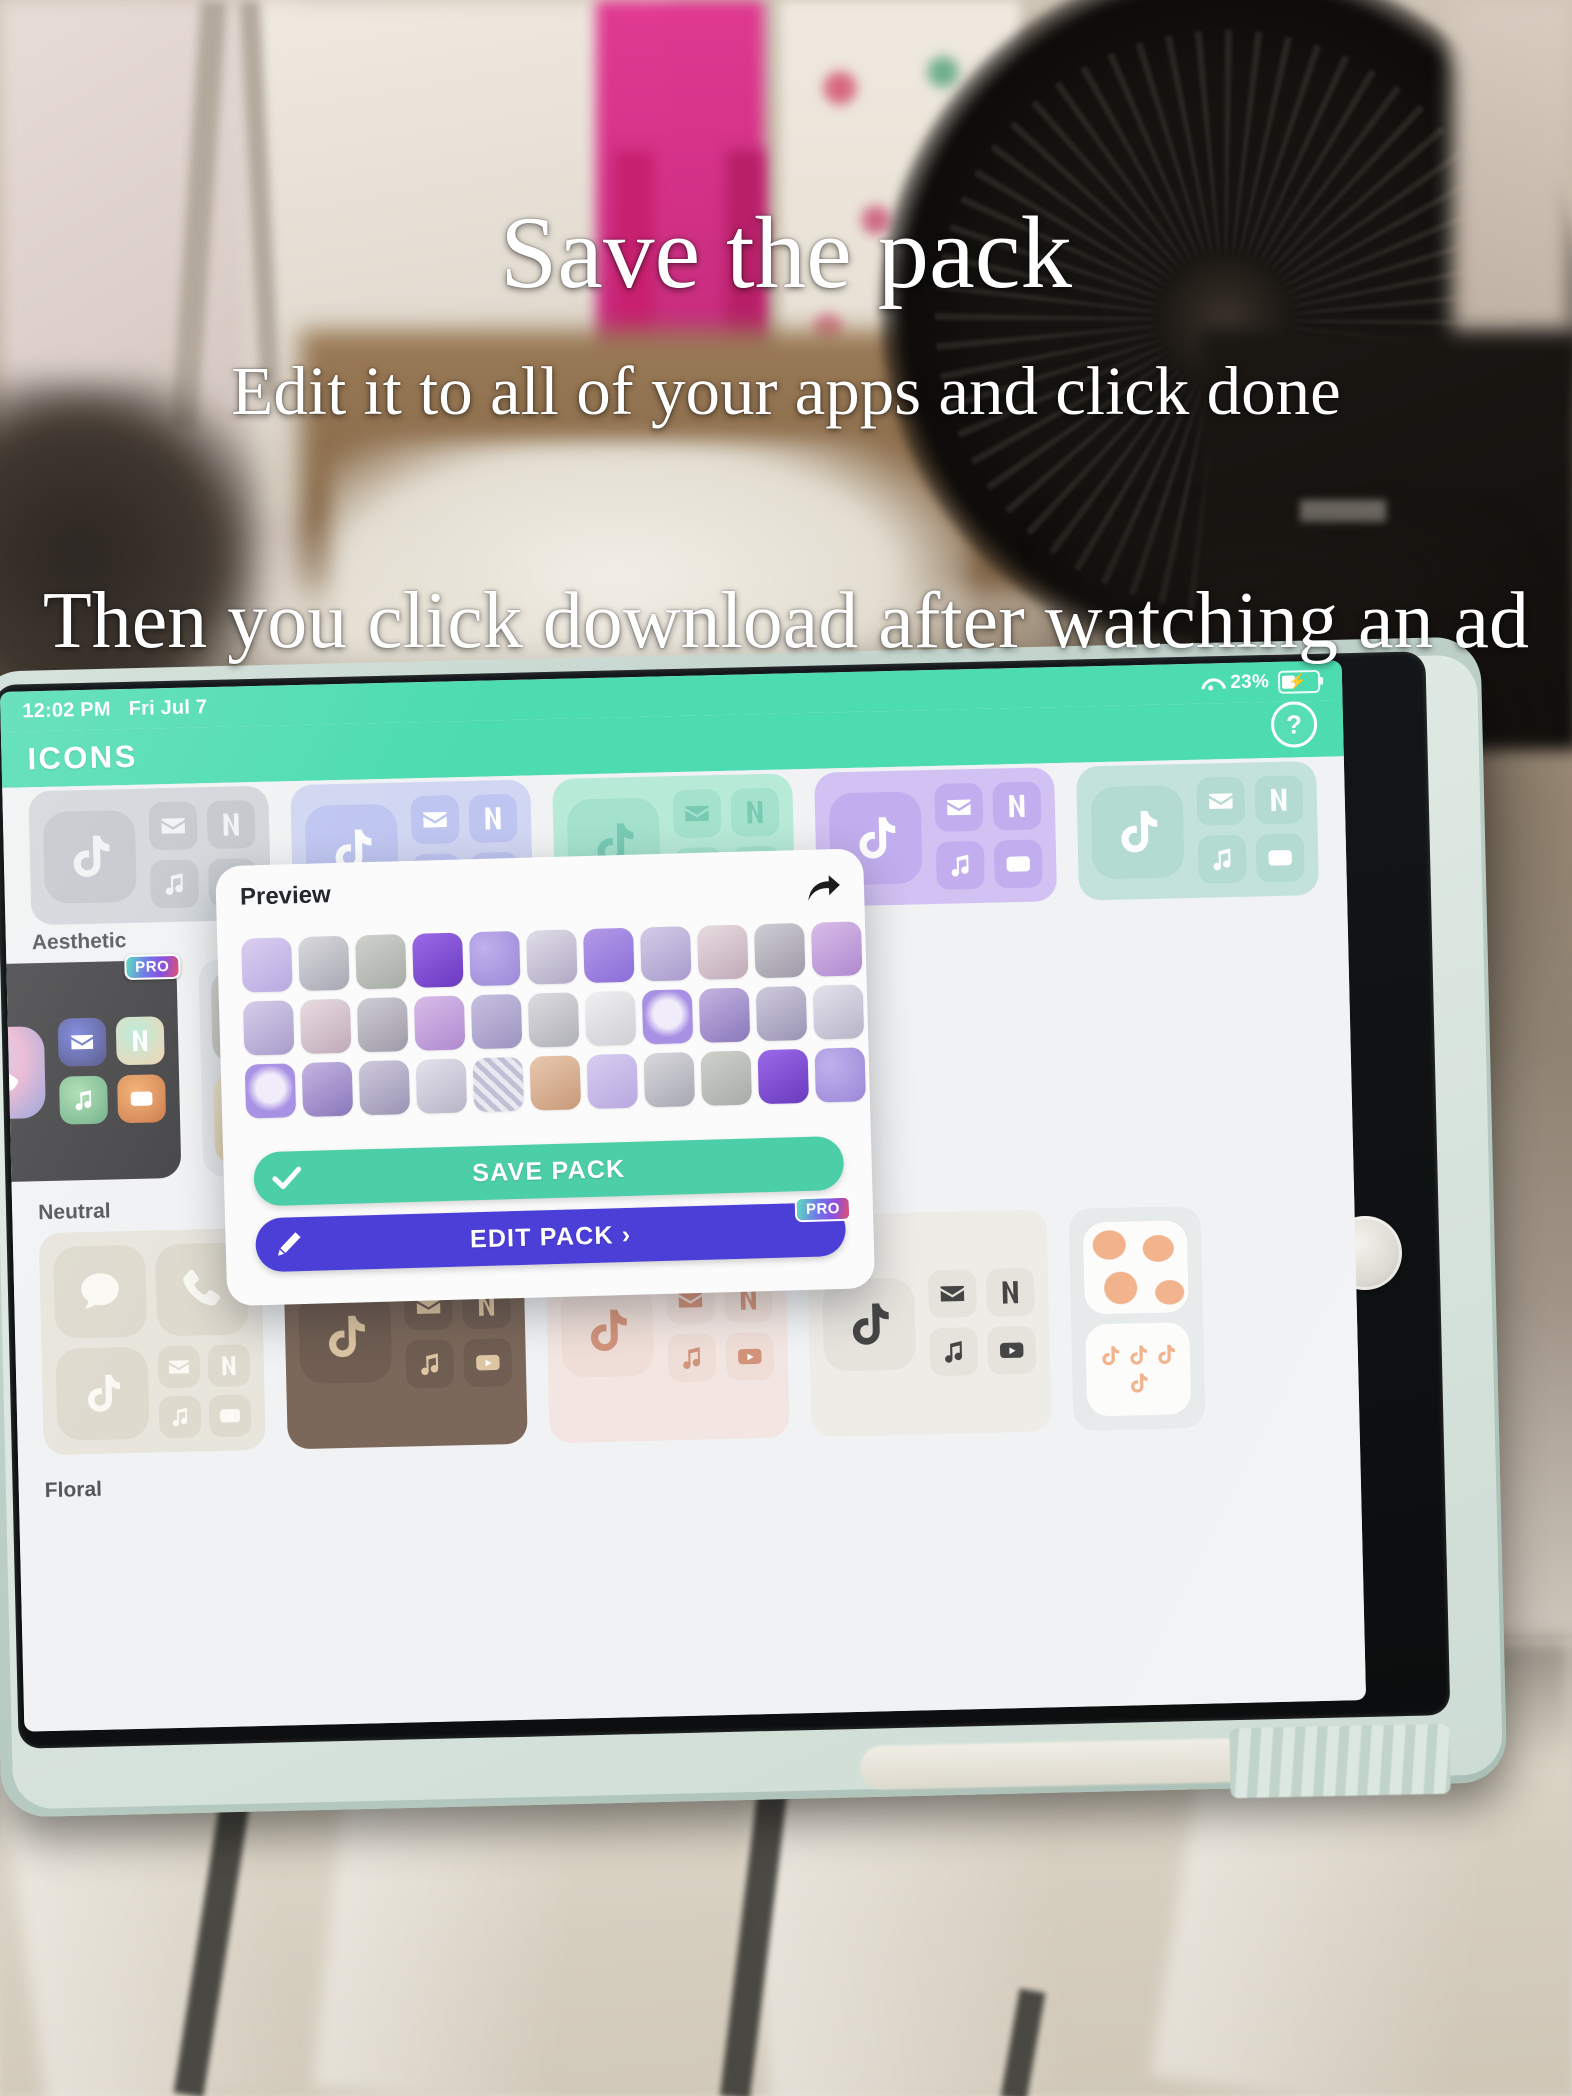  Describe the element at coordinates (286, 1178) in the screenshot. I see `checkmark-icon` at that location.